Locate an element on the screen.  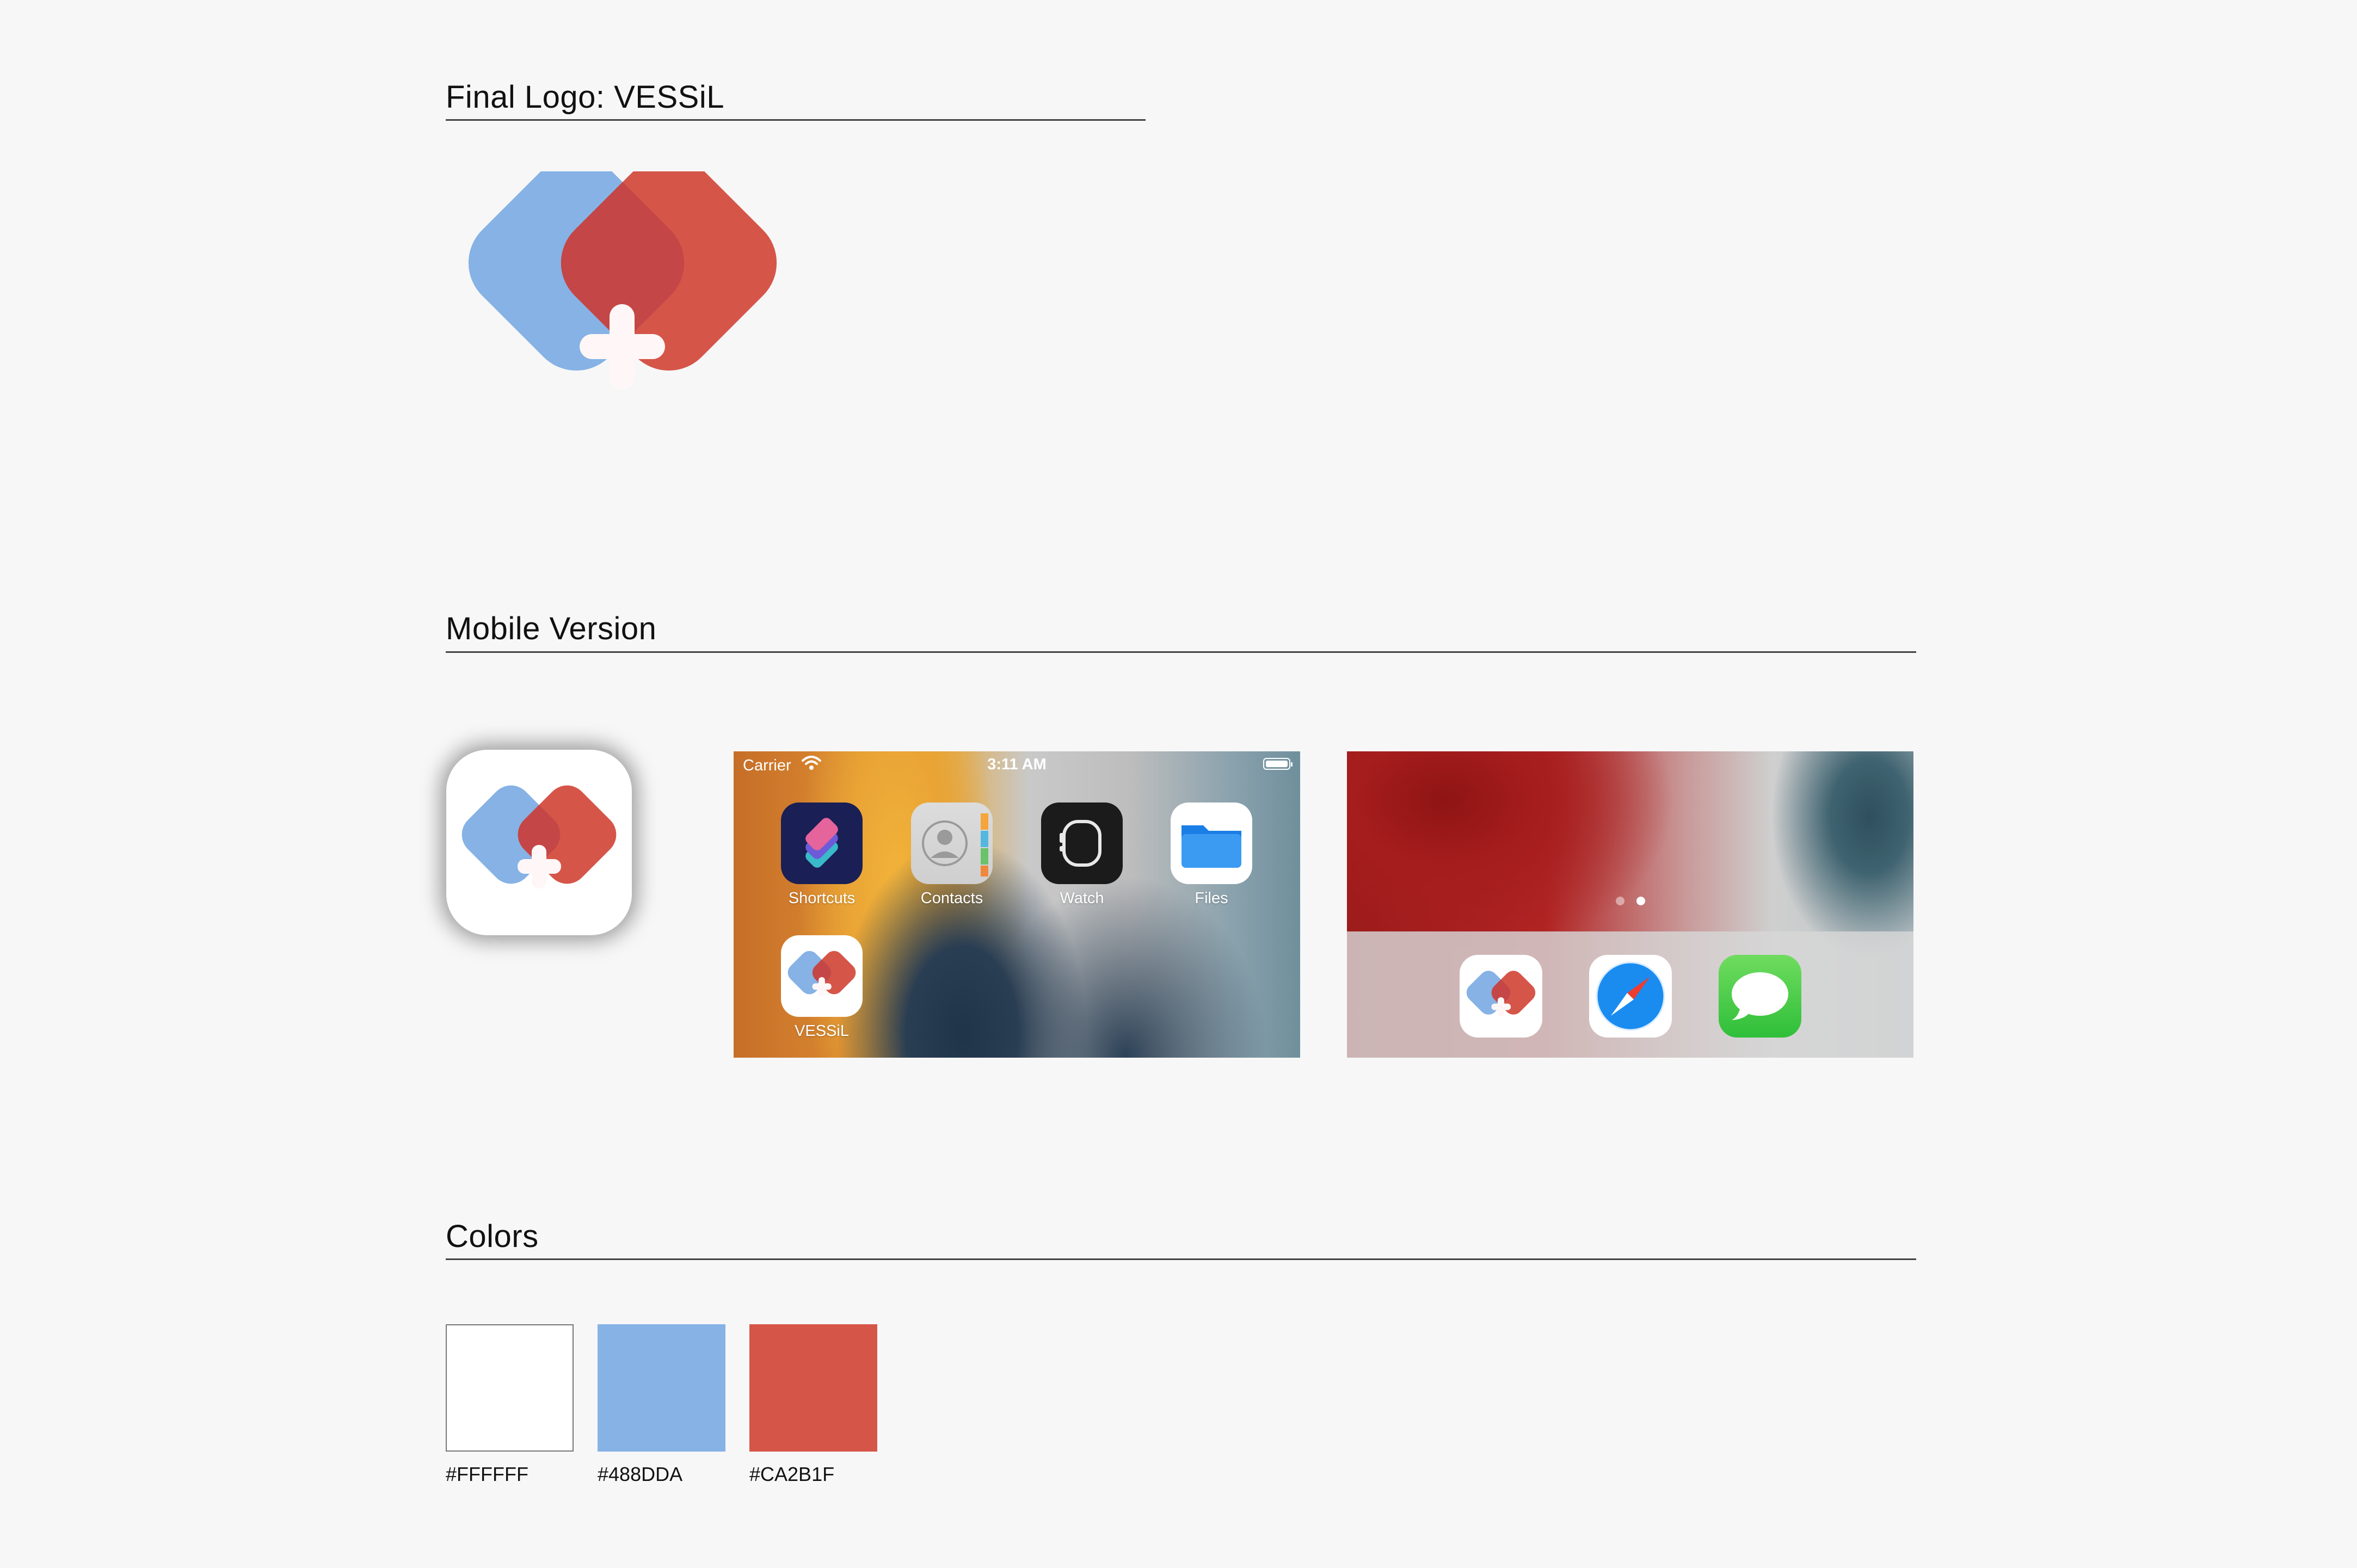
dock-app-safari is located at coordinates (1631, 997).